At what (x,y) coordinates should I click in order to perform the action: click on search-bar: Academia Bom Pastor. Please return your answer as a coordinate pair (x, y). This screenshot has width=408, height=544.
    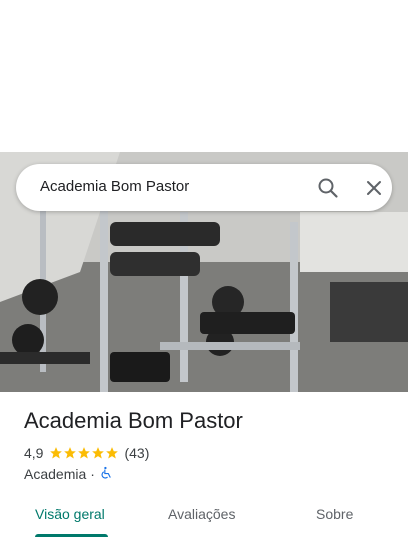
    Looking at the image, I should click on (204, 187).